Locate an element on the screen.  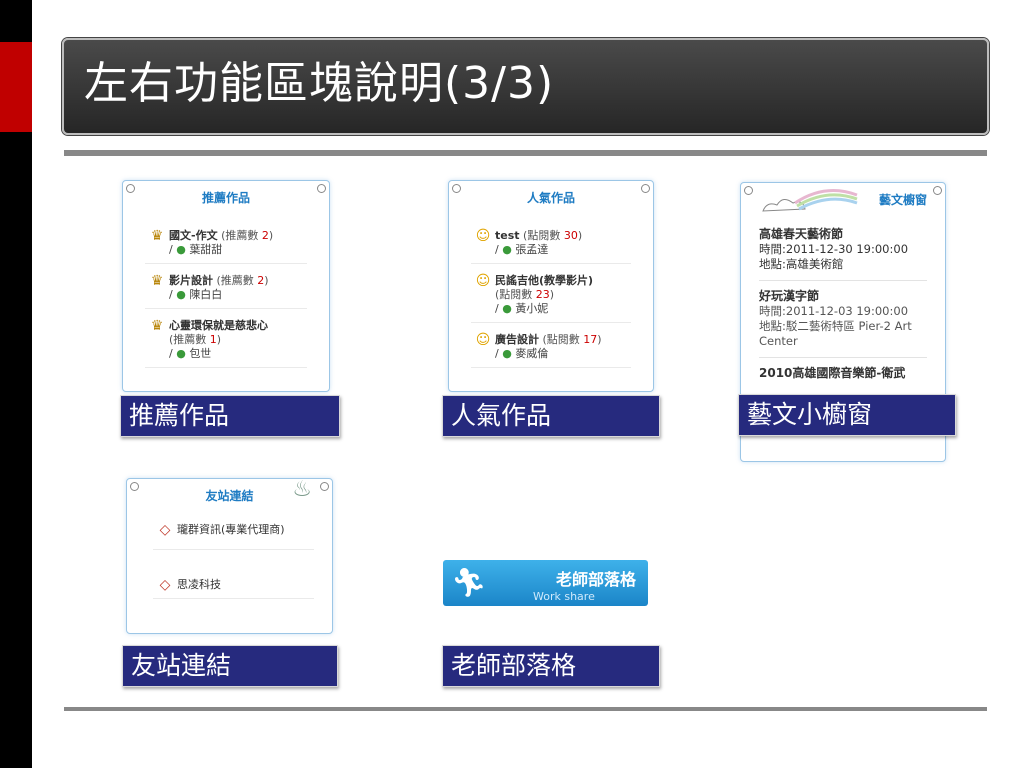
list-item: ♛ 心靈環保就是慈悲心 (推薦數 1) / ● 包世 is located at coordinates (226, 341).